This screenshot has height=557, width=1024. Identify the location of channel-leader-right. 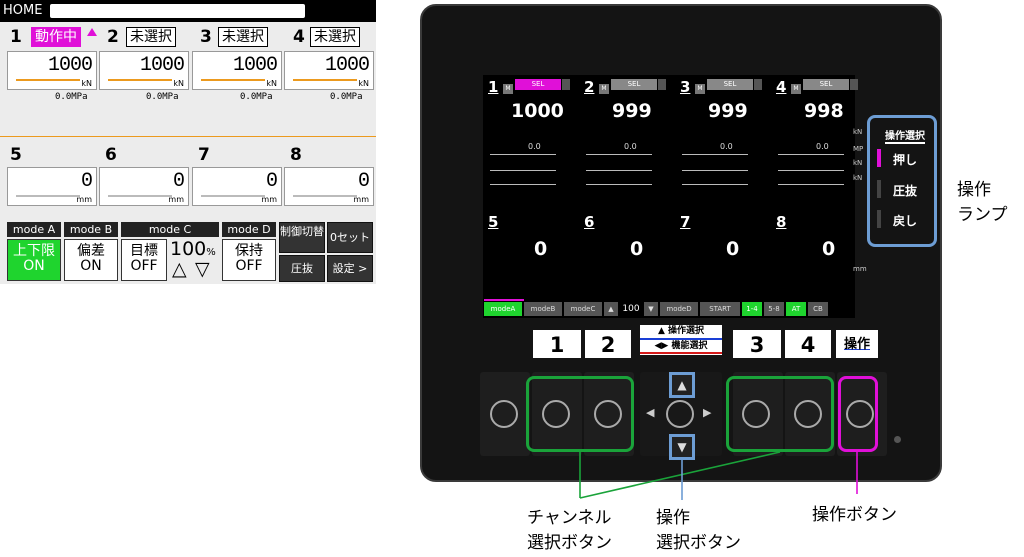
(680, 475).